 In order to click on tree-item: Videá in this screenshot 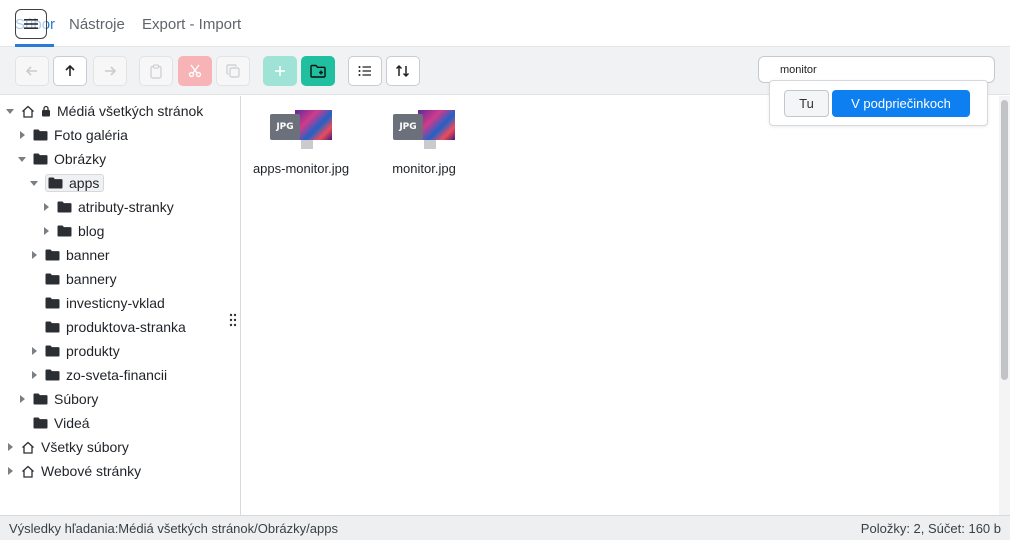, I will do `click(53, 423)`.